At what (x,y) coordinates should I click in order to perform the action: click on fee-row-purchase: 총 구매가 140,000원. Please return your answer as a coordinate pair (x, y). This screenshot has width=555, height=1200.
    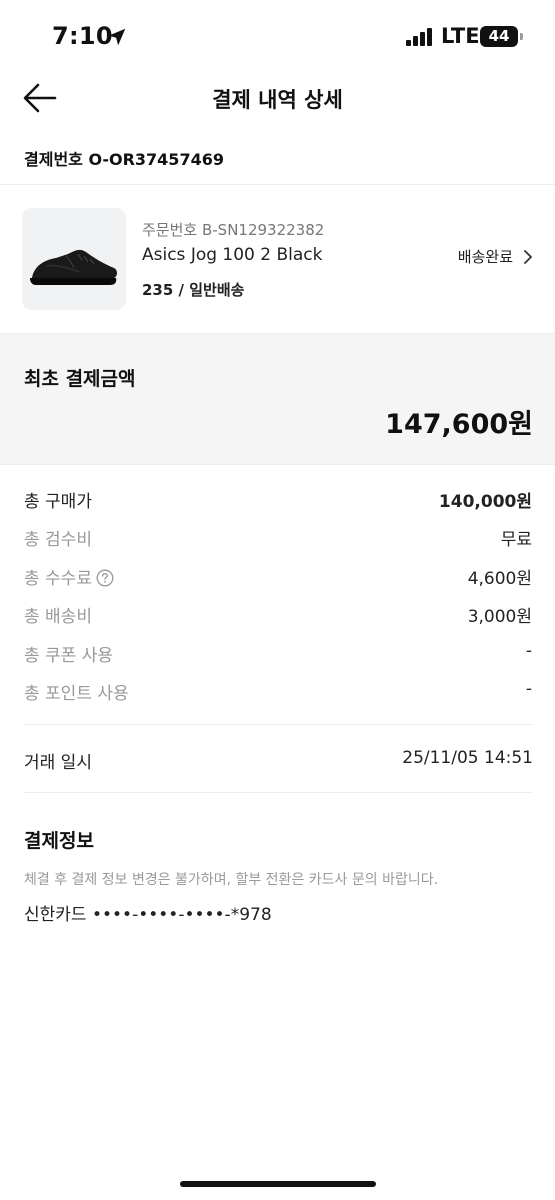
    Looking at the image, I should click on (278, 500).